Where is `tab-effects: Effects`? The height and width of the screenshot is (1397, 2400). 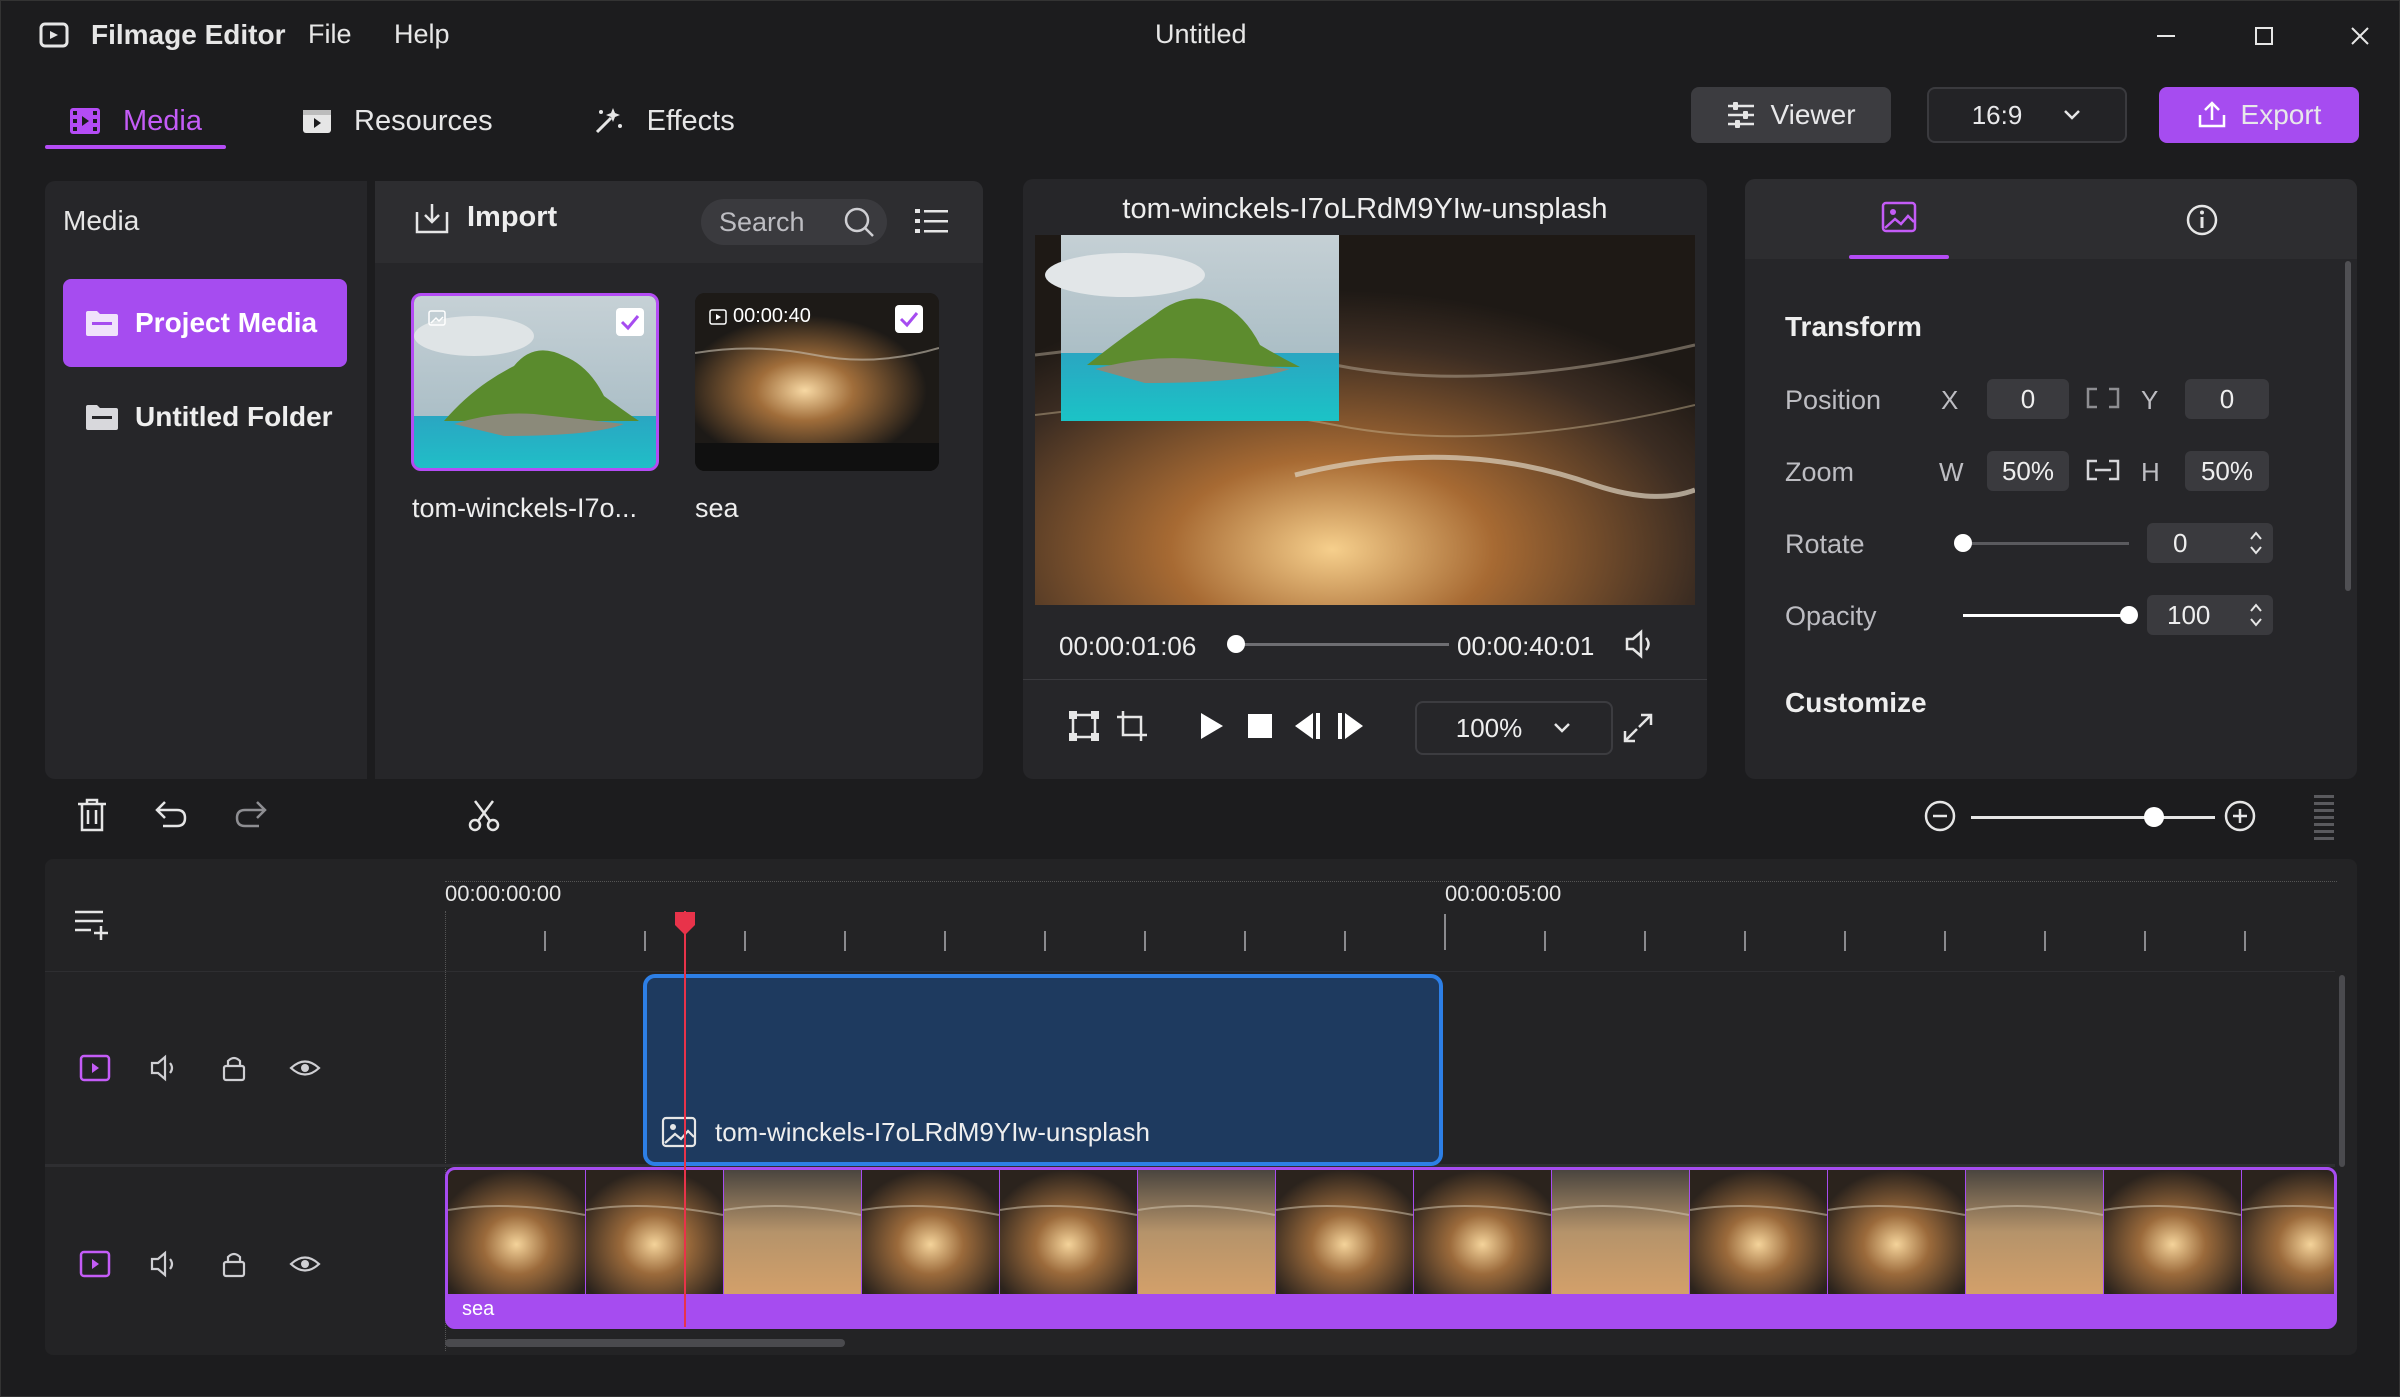 tab-effects: Effects is located at coordinates (664, 121).